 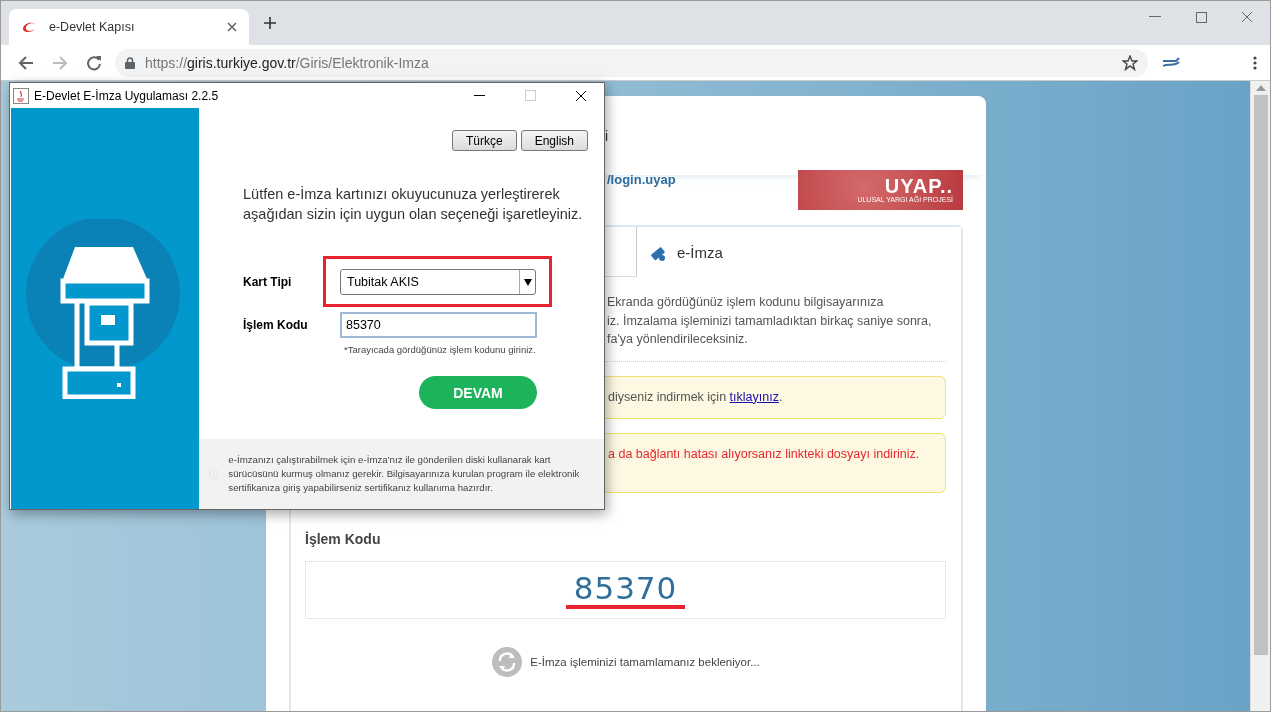 I want to click on new-tab-icon, so click(x=270, y=23).